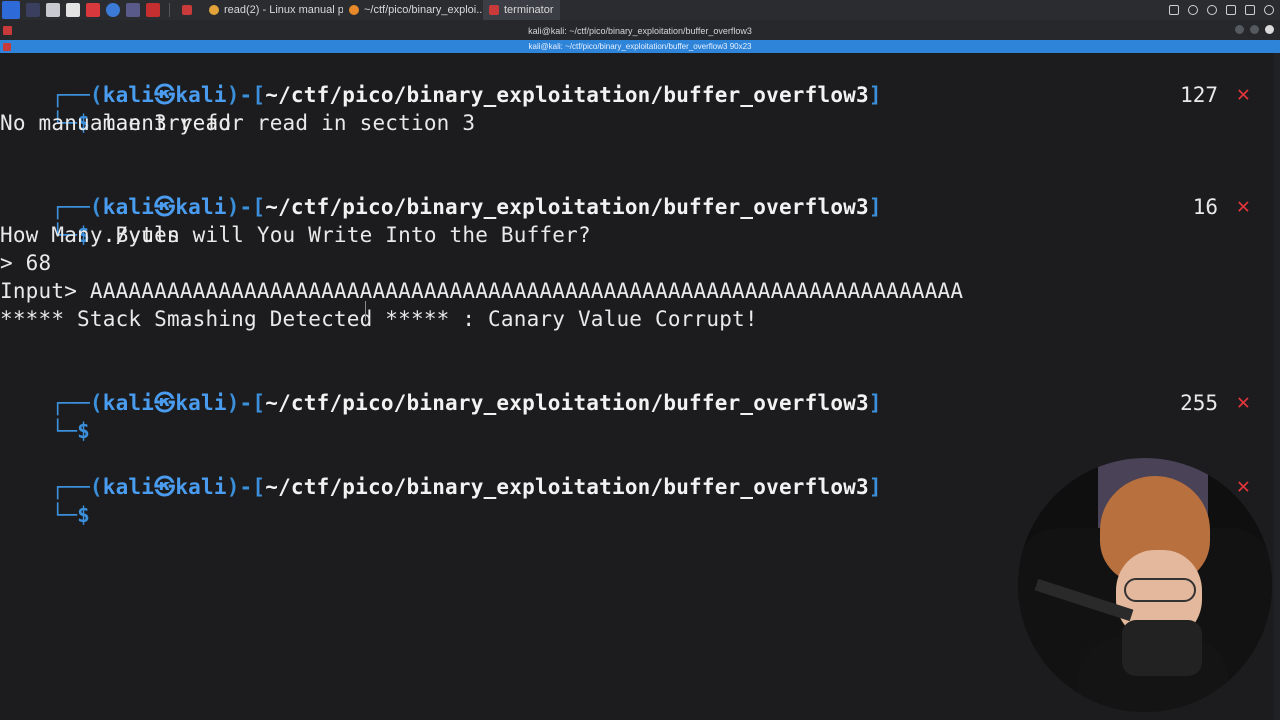  Describe the element at coordinates (214, 10) in the screenshot. I see `browser-task-icon` at that location.